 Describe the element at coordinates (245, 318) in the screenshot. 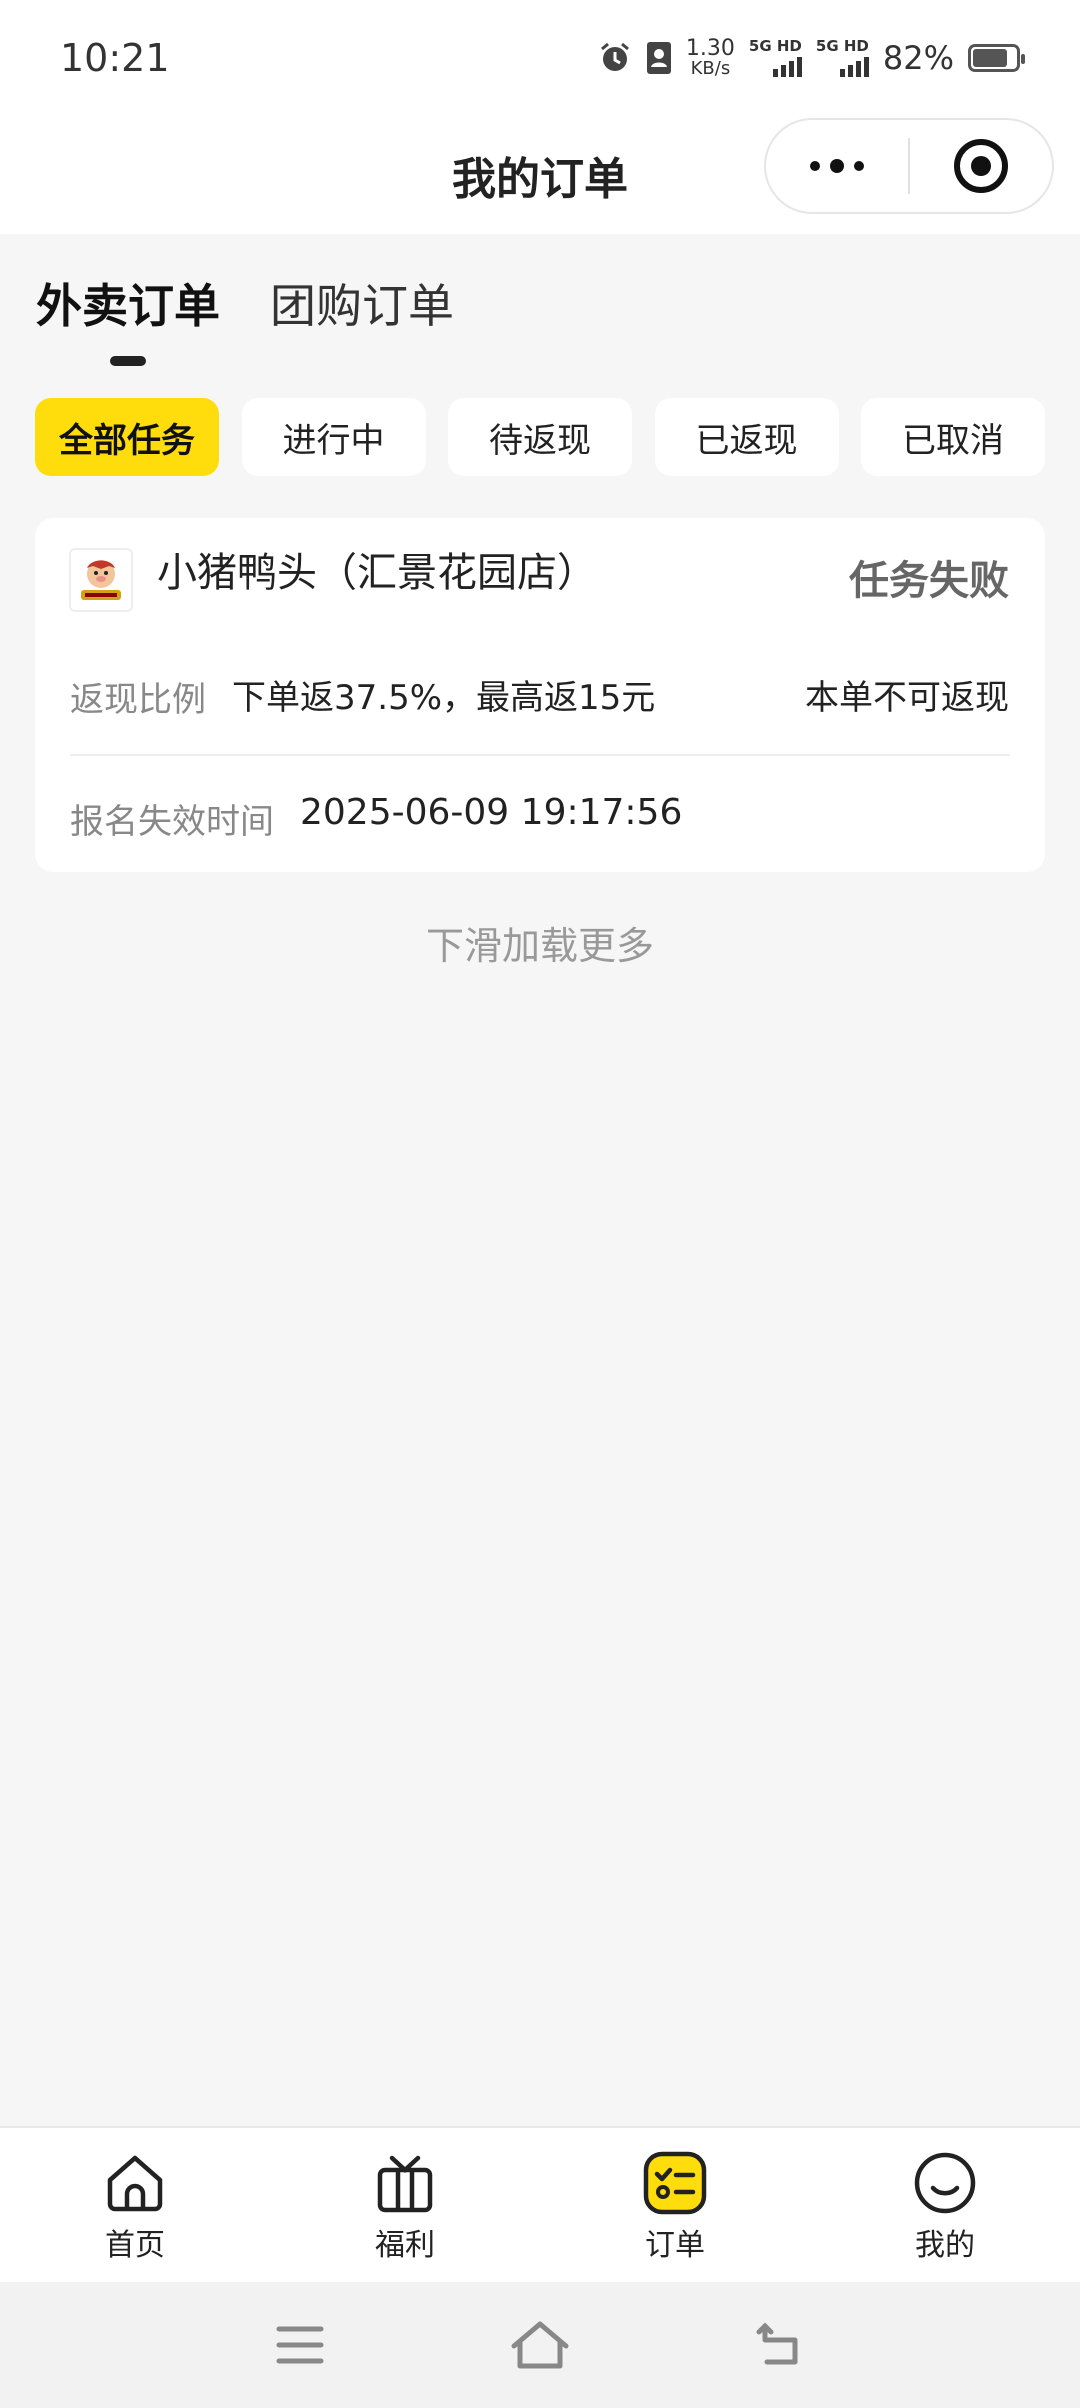

I see `order-type-tabs: 外卖订单 团购订单` at that location.